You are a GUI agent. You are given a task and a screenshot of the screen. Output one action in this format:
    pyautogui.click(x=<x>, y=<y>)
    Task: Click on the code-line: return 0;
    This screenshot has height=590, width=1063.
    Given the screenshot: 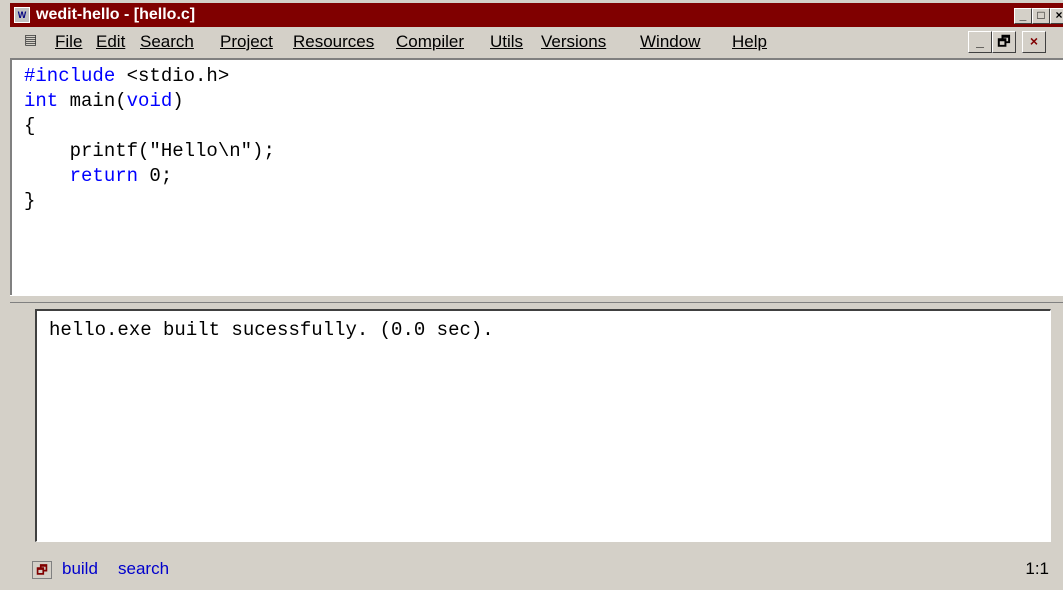 What is the action you would take?
    pyautogui.click(x=121, y=176)
    